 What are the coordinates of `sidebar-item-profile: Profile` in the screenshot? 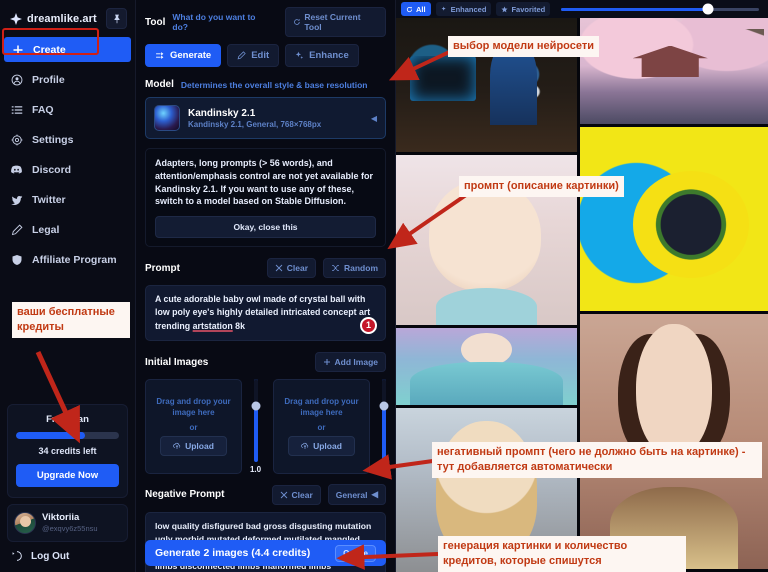 It's located at (67, 79).